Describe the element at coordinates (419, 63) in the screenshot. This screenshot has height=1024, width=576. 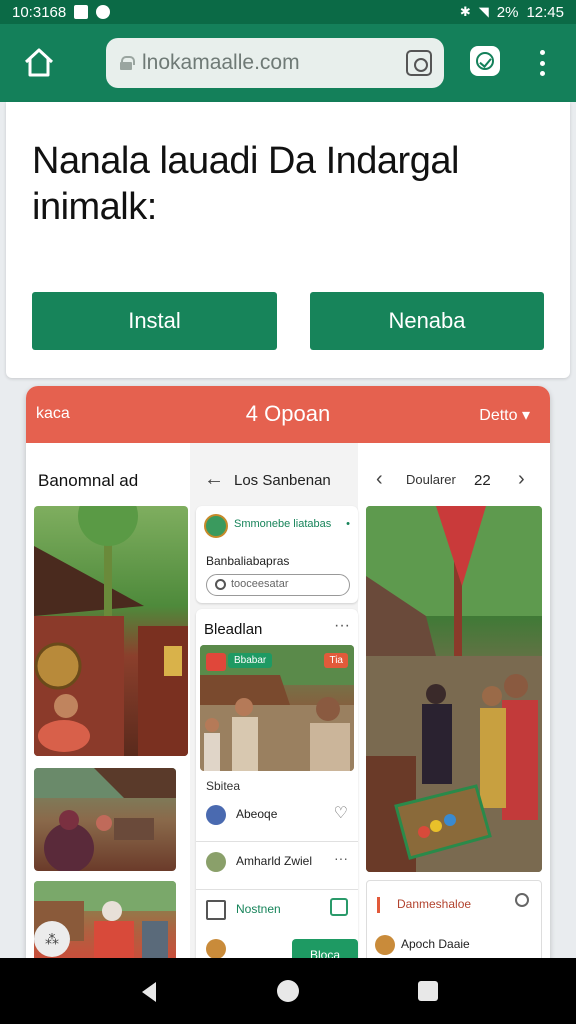
I see `tabs-icon` at that location.